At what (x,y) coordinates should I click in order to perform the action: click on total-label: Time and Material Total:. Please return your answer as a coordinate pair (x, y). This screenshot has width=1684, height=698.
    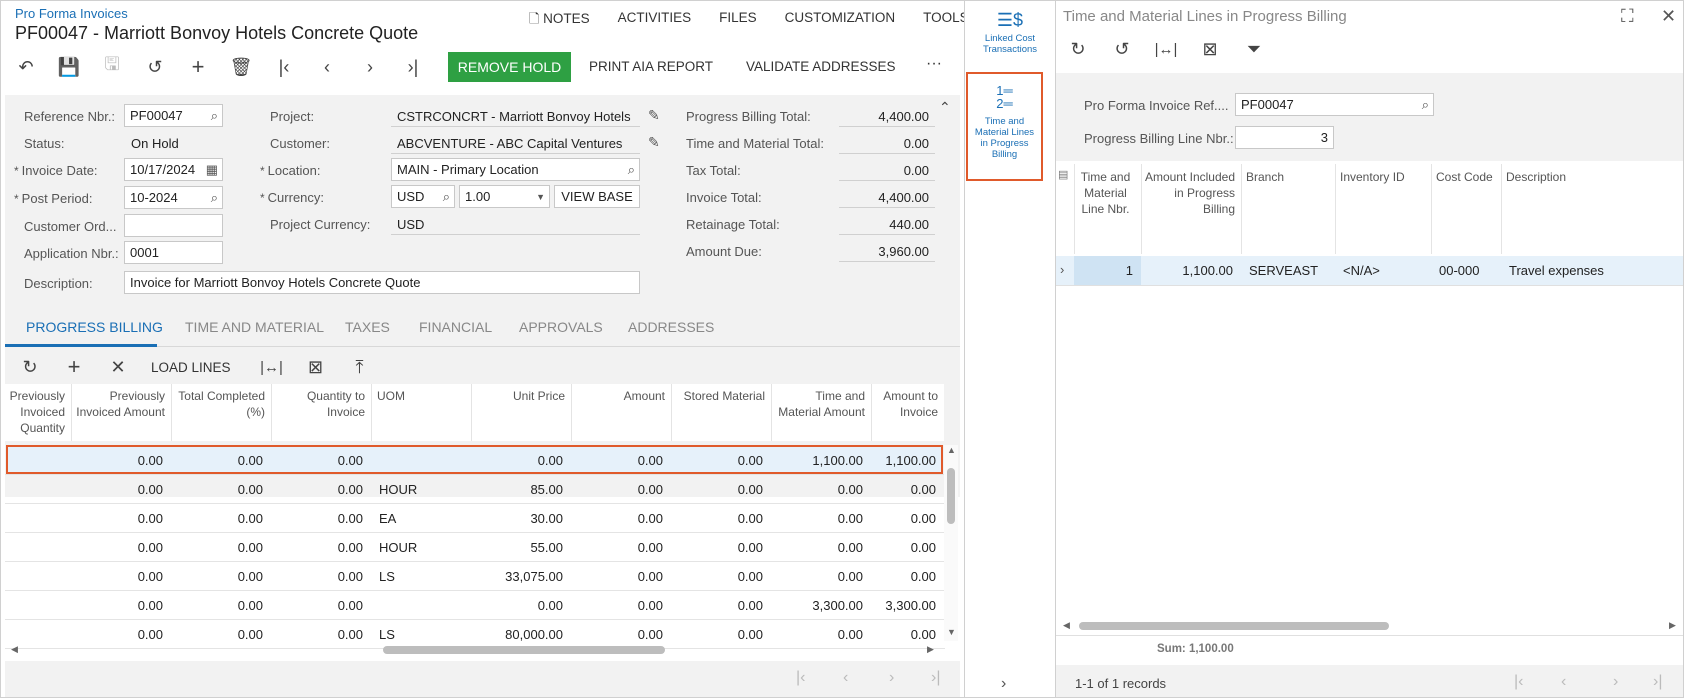
    Looking at the image, I should click on (755, 143).